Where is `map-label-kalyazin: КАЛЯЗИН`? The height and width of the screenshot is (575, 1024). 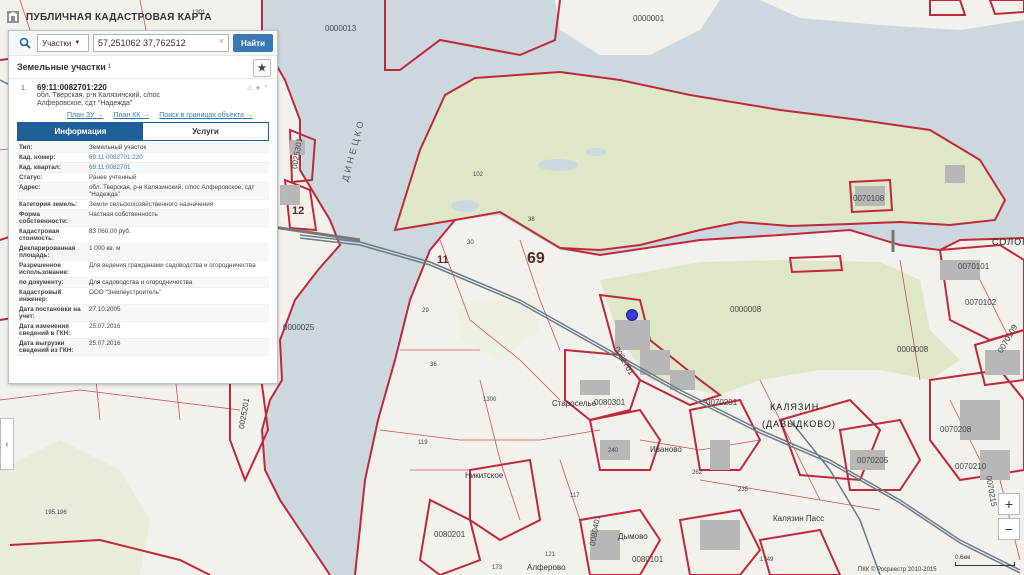 map-label-kalyazin: КАЛЯЗИН is located at coordinates (795, 407).